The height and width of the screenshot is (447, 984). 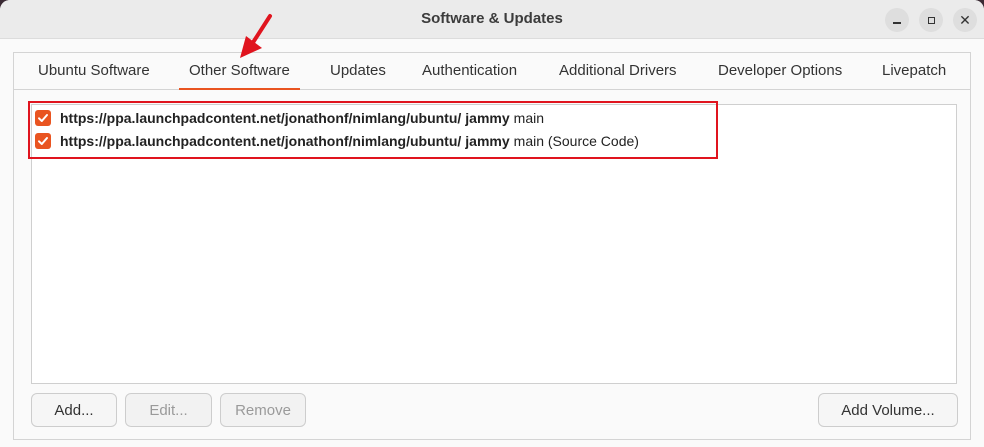 What do you see at coordinates (897, 20) in the screenshot?
I see `minimize-button` at bounding box center [897, 20].